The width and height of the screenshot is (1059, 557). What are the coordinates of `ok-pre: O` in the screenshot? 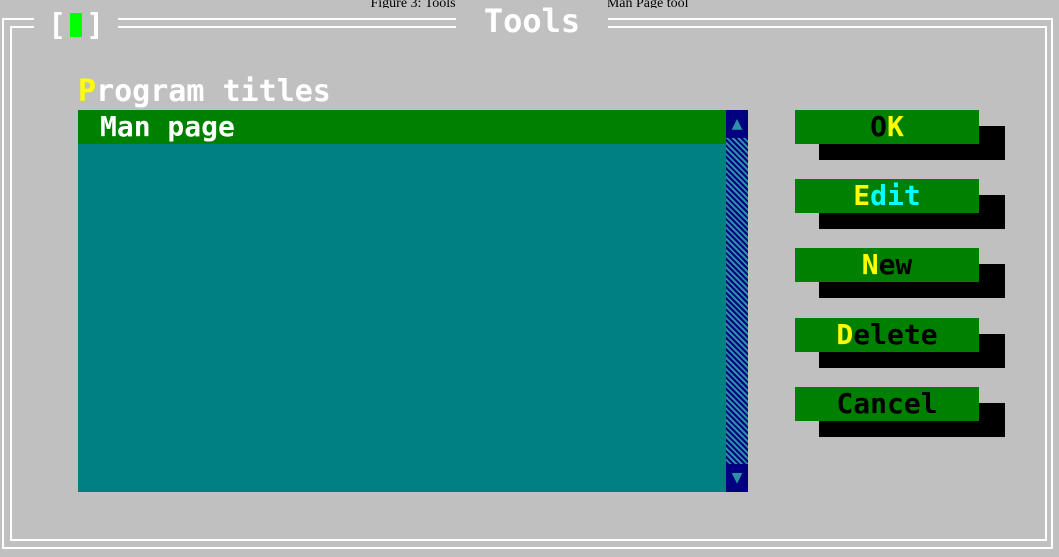 It's located at (878, 126).